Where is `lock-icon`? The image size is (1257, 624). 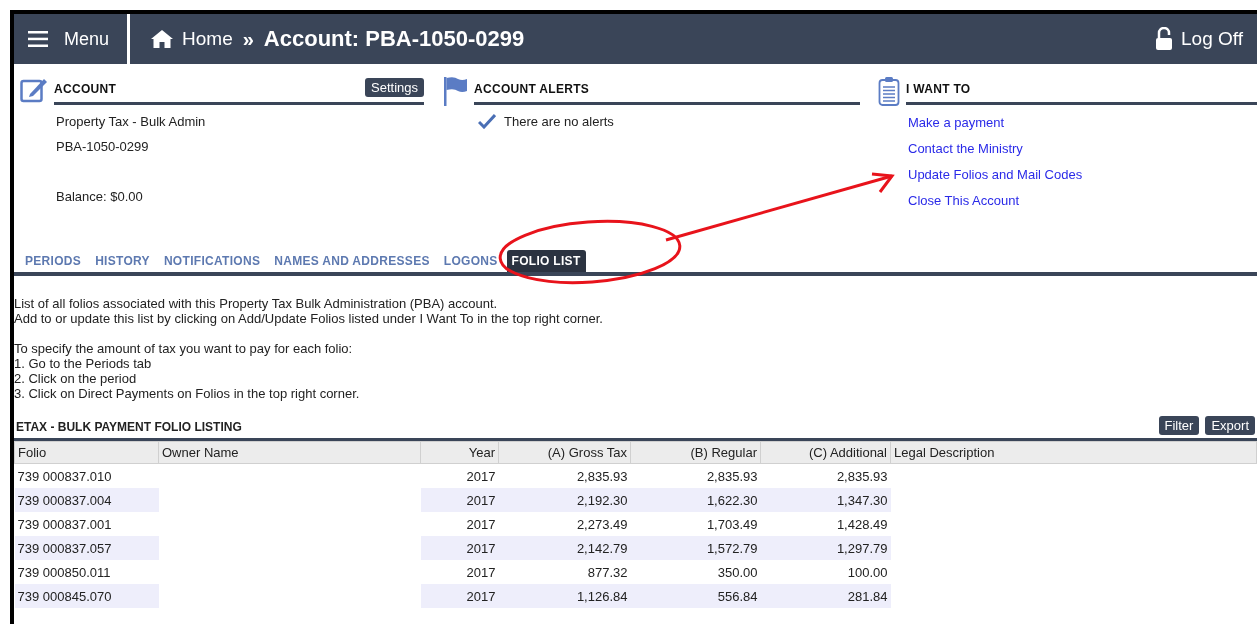 lock-icon is located at coordinates (1164, 39).